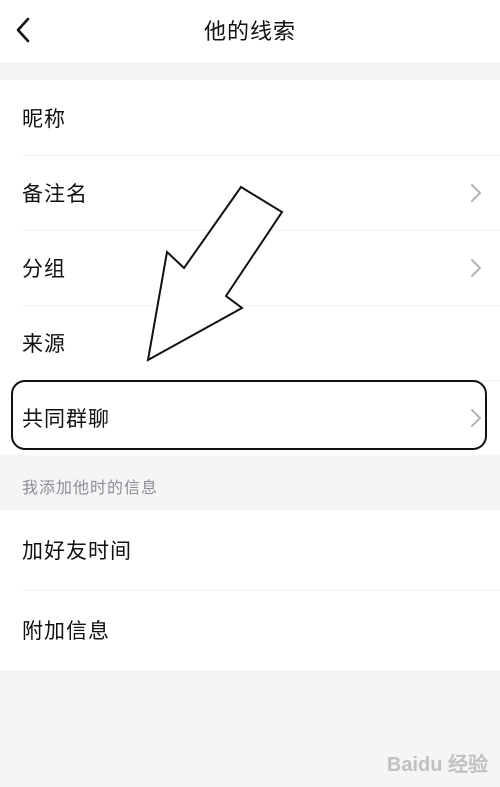 The image size is (500, 787). Describe the element at coordinates (66, 418) in the screenshot. I see `row-label: 共同群聊` at that location.